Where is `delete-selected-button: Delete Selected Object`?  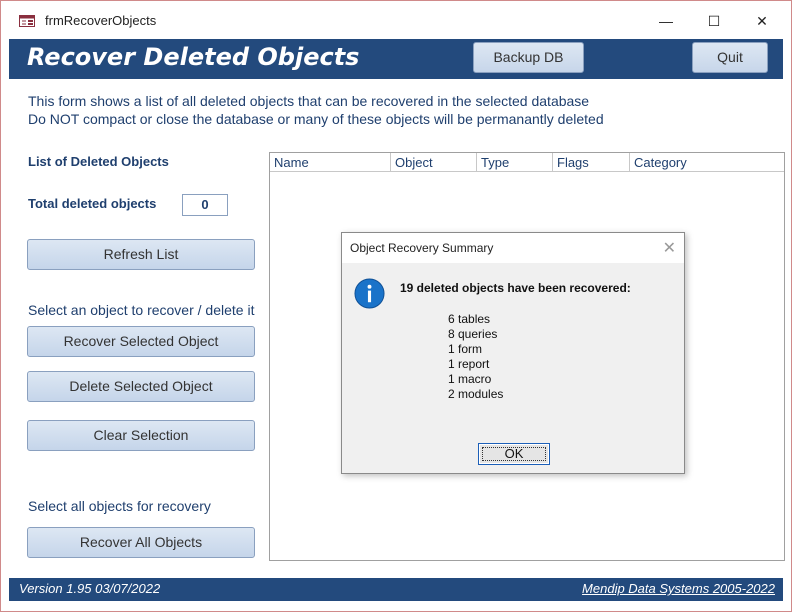
delete-selected-button: Delete Selected Object is located at coordinates (141, 386).